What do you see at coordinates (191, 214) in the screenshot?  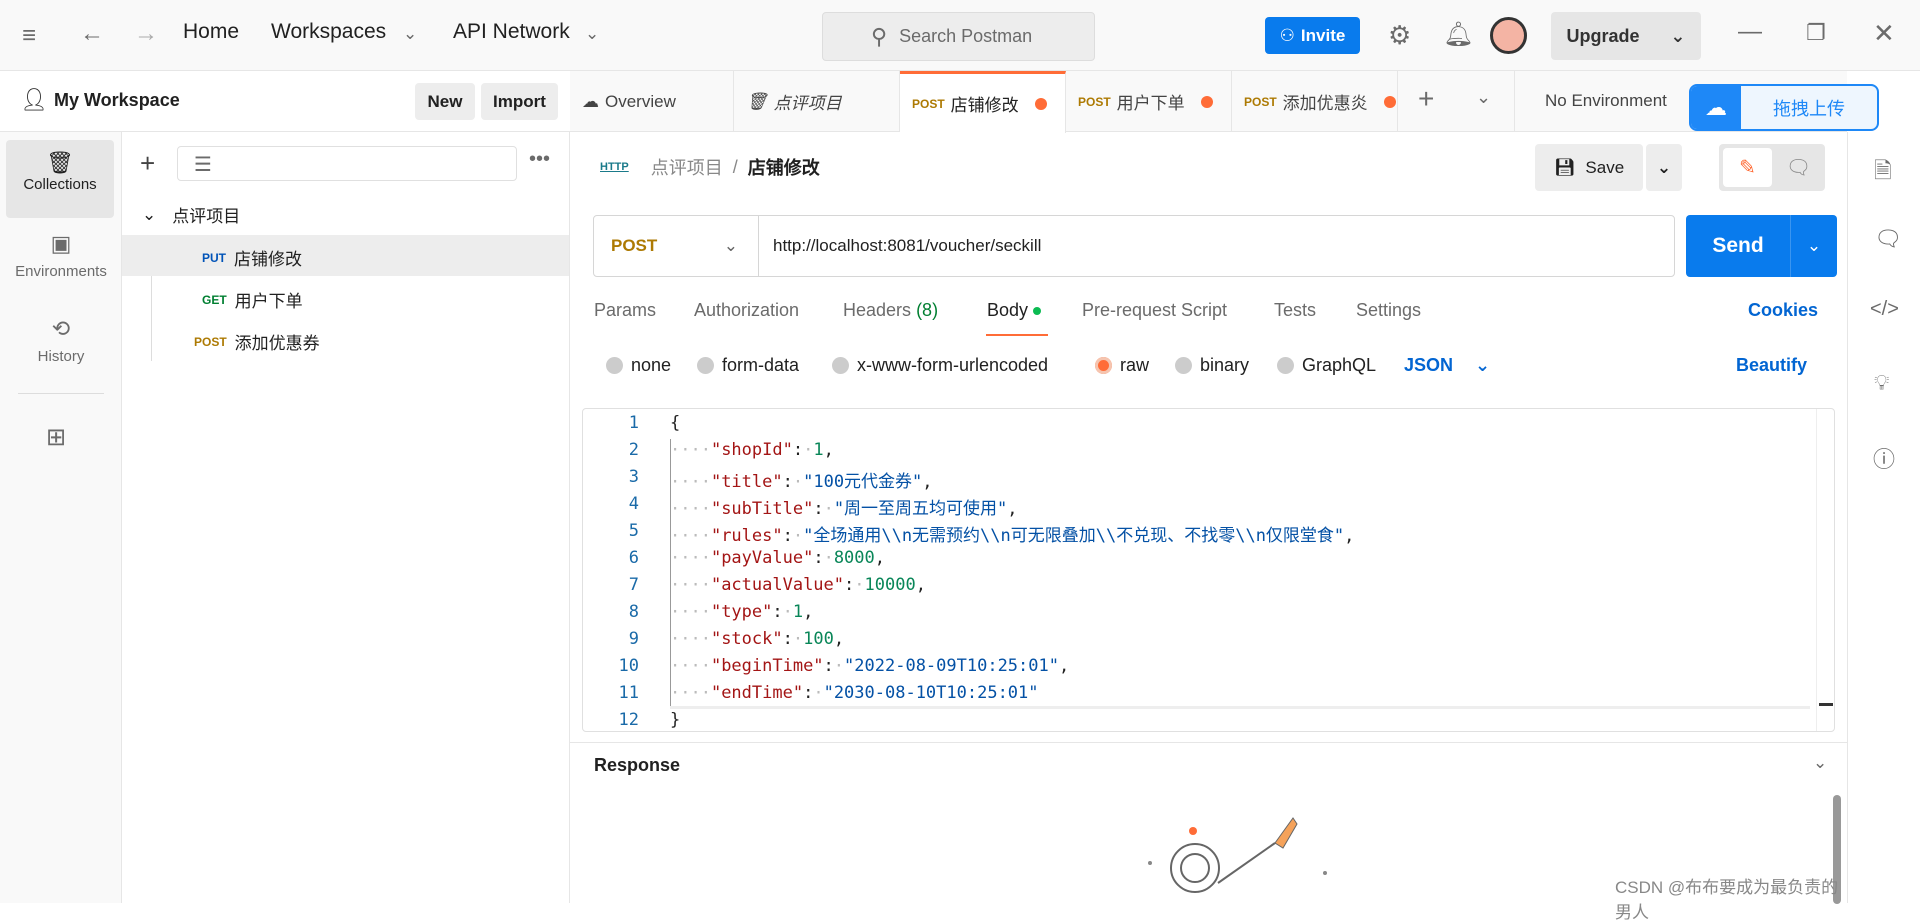 I see `collection-item: ⌄ 点评项目` at bounding box center [191, 214].